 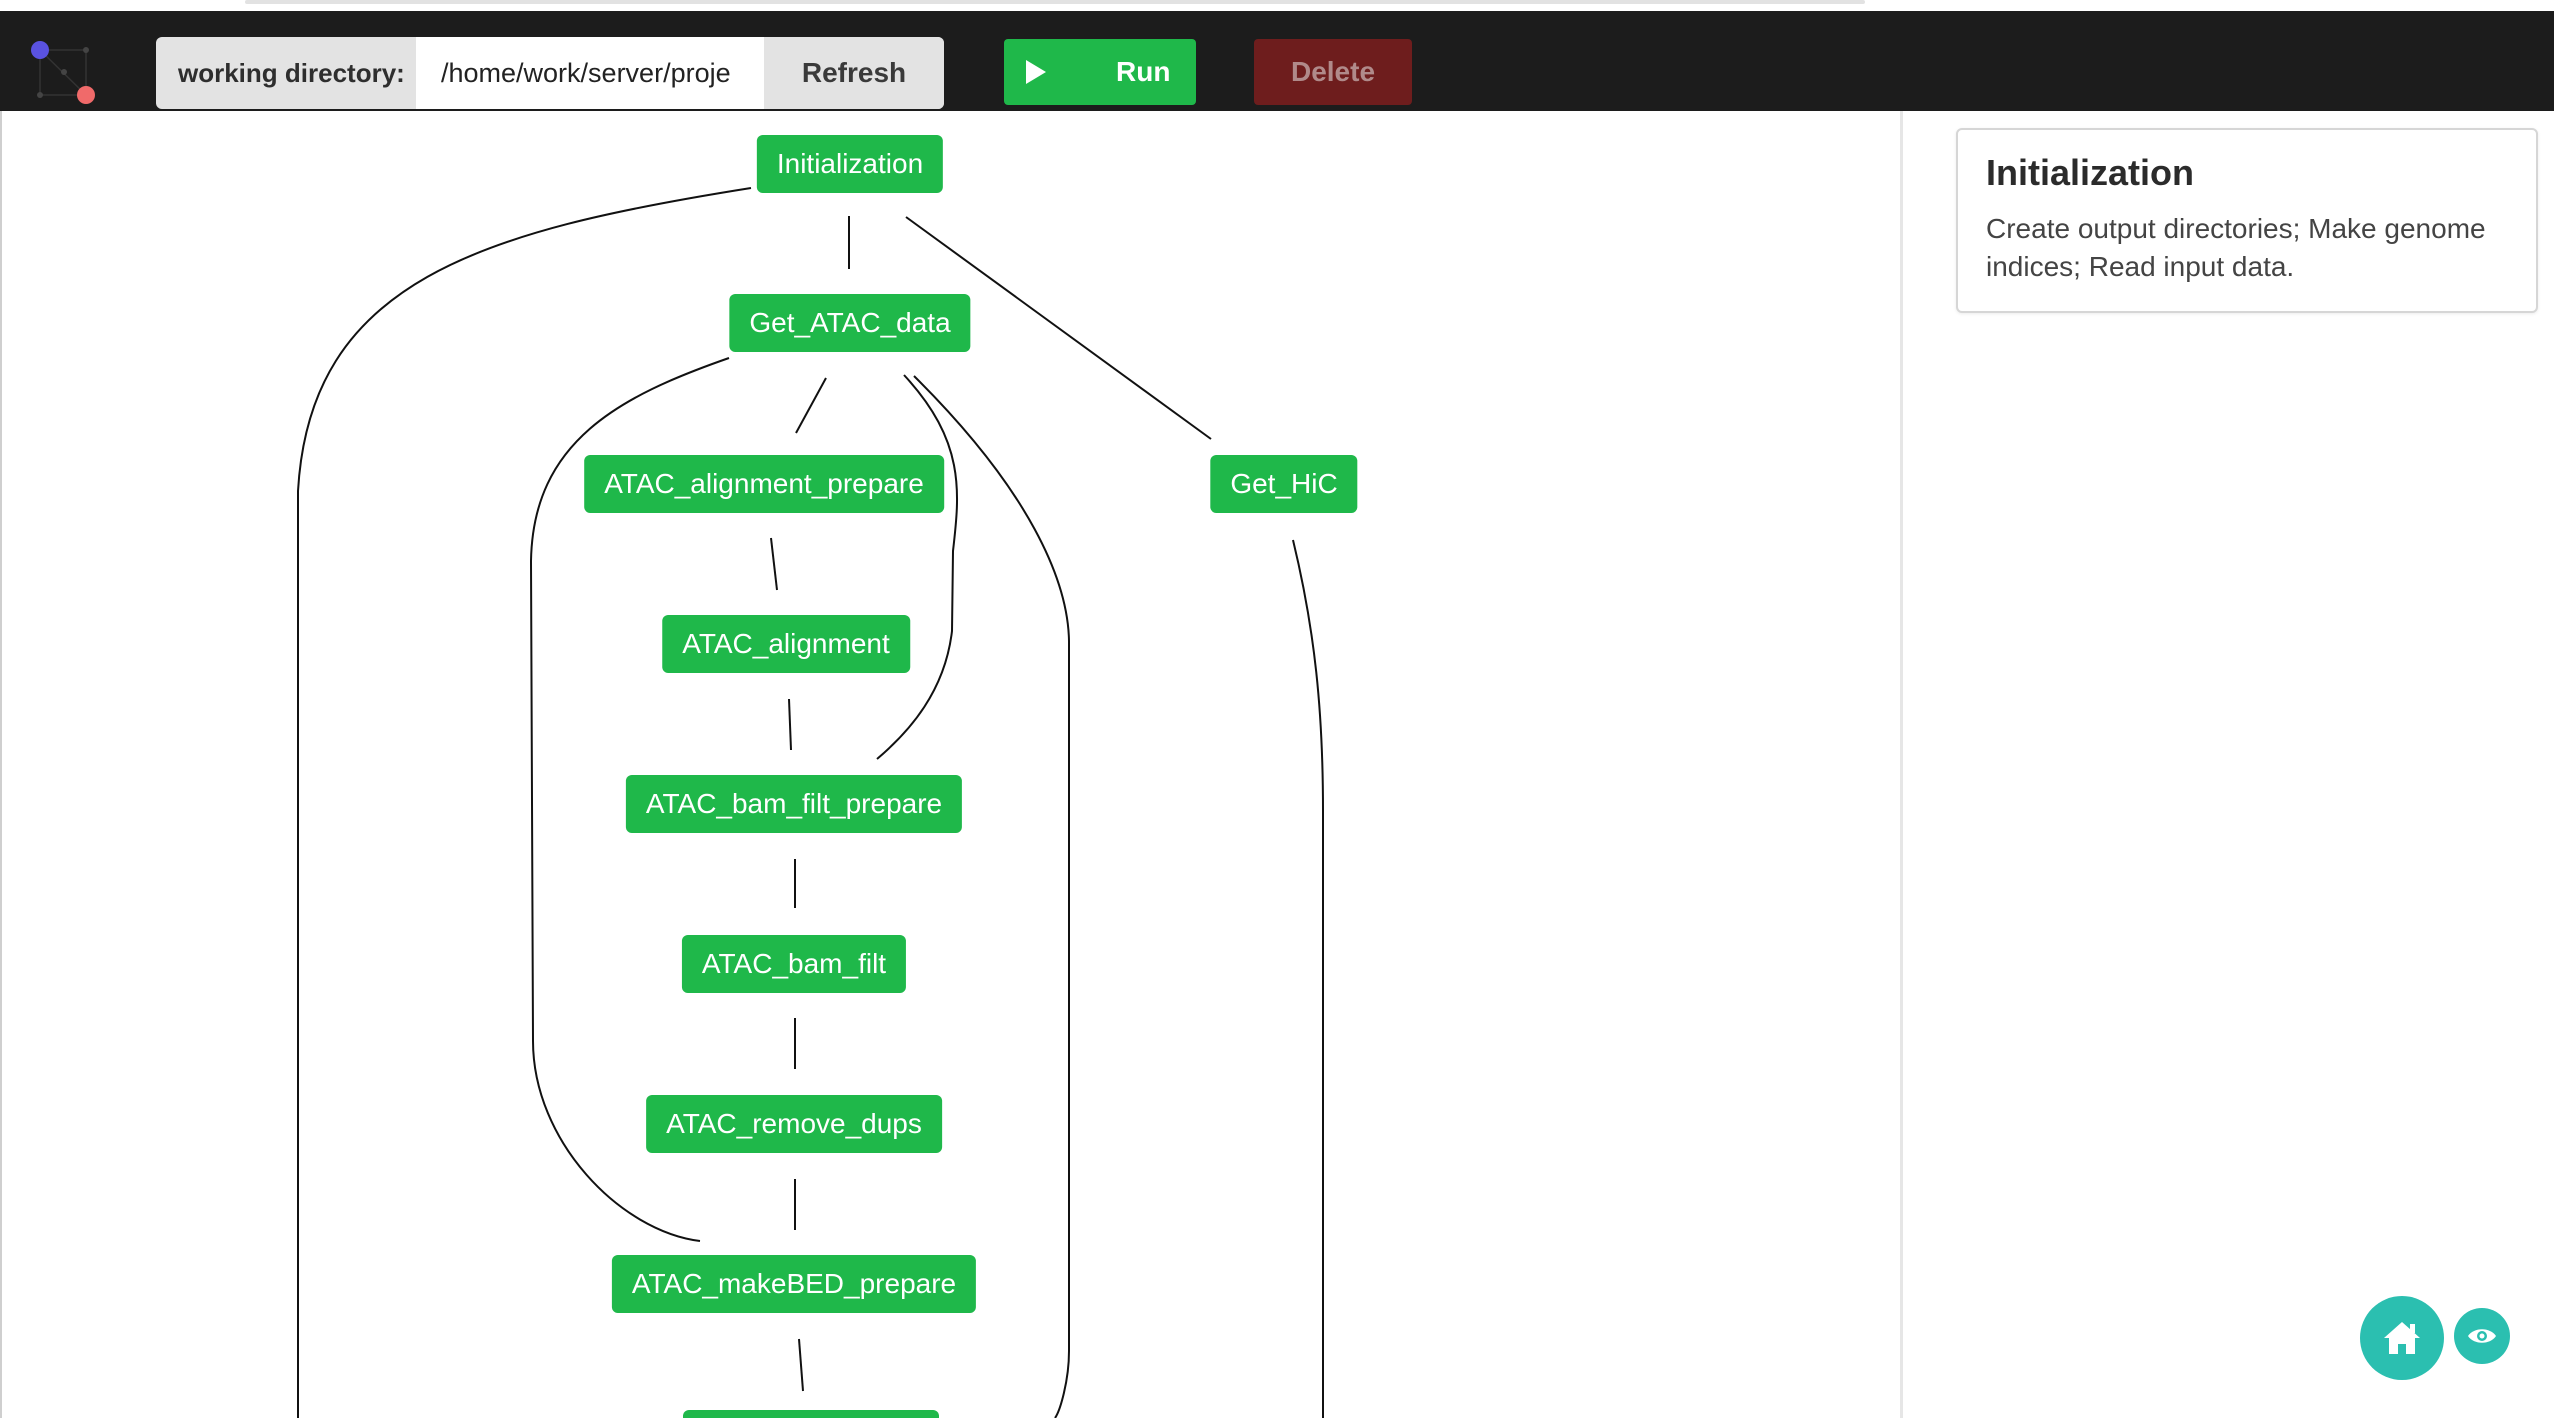 What do you see at coordinates (794, 964) in the screenshot?
I see `node-atac-bam-filt: ATAC_bam_filt` at bounding box center [794, 964].